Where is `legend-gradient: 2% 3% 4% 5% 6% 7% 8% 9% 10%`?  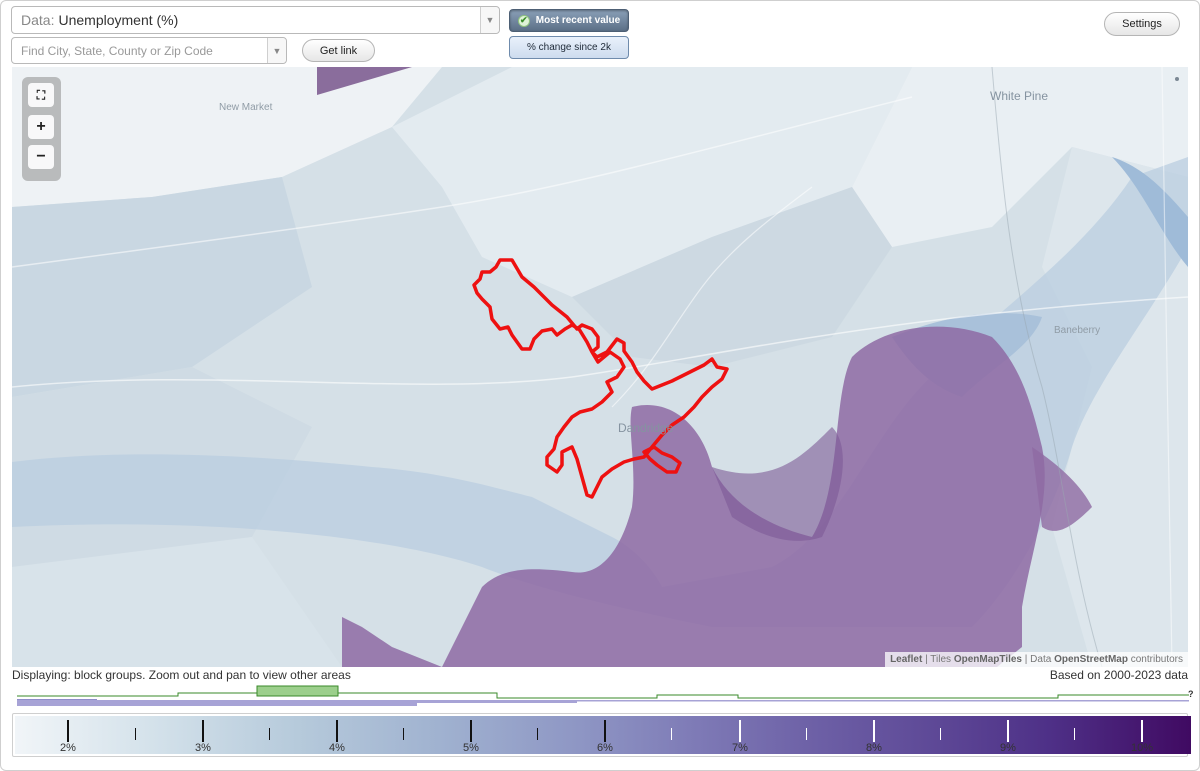 legend-gradient: 2% 3% 4% 5% 6% 7% 8% 9% 10% is located at coordinates (603, 735).